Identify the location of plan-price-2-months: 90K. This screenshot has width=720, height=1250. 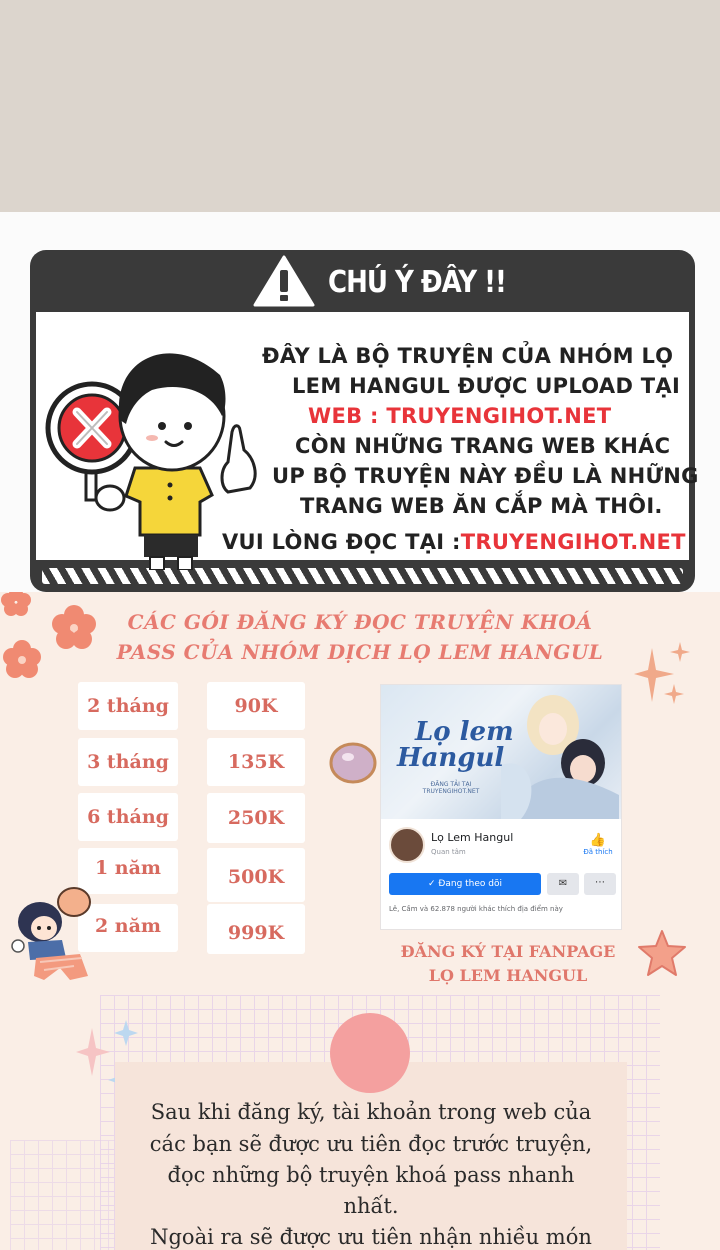
(256, 706).